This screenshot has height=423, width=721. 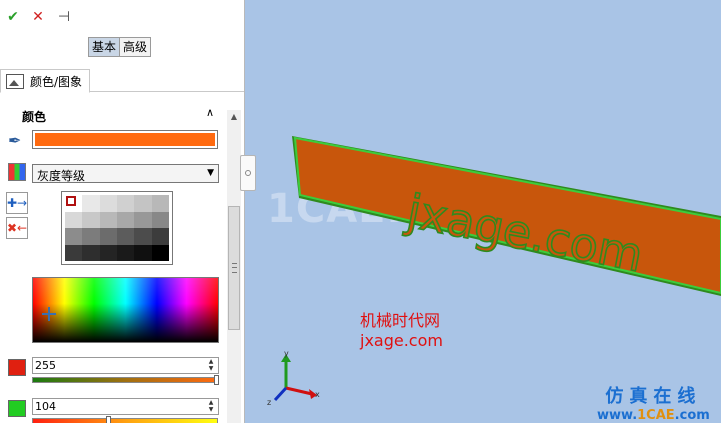 I want to click on advanced-mode-button: 高级, so click(x=135, y=47).